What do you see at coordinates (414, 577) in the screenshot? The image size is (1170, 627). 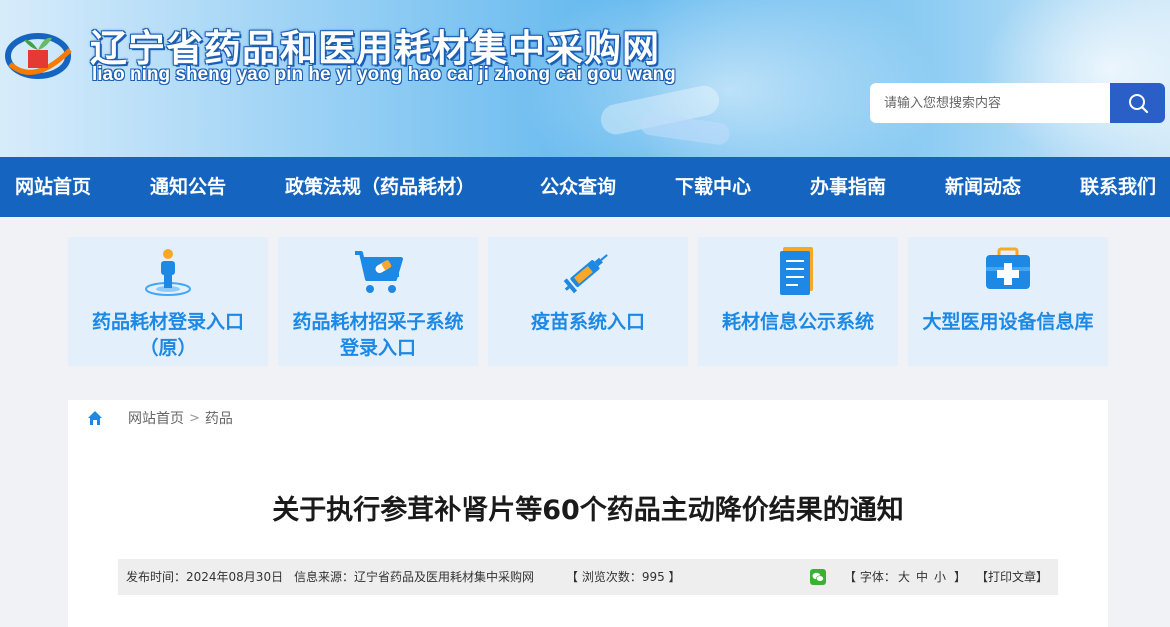 I see `info-source: 信息来源：辽宁省药品及医用耗材集中采购网` at bounding box center [414, 577].